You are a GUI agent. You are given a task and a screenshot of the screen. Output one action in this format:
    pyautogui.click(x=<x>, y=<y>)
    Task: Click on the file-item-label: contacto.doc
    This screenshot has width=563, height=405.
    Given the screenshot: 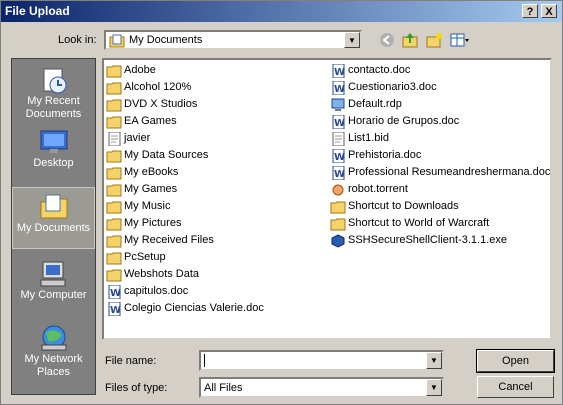 What is the action you would take?
    pyautogui.click(x=379, y=70)
    